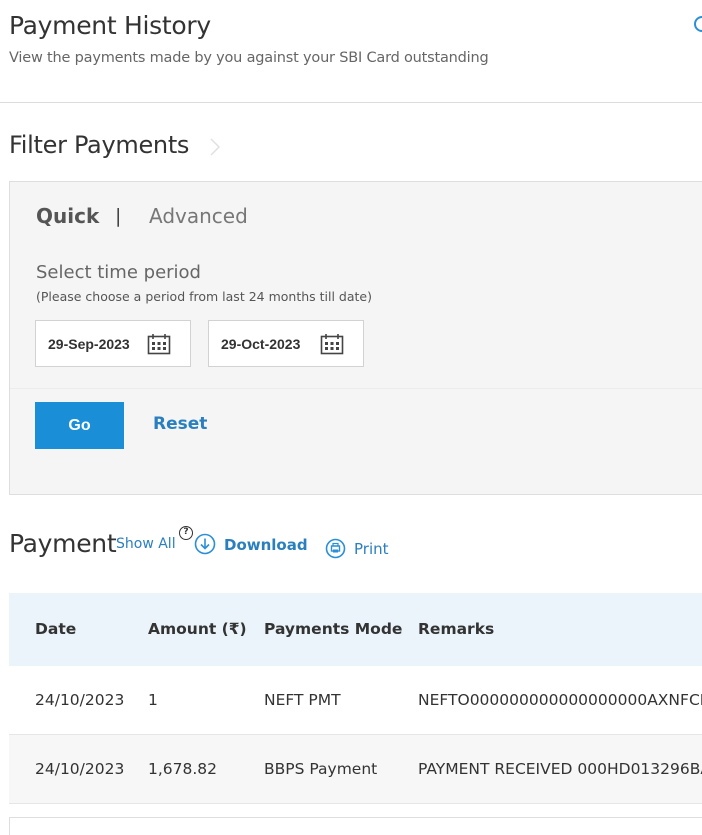 Image resolution: width=702 pixels, height=835 pixels. What do you see at coordinates (371, 549) in the screenshot?
I see `print-link: Print` at bounding box center [371, 549].